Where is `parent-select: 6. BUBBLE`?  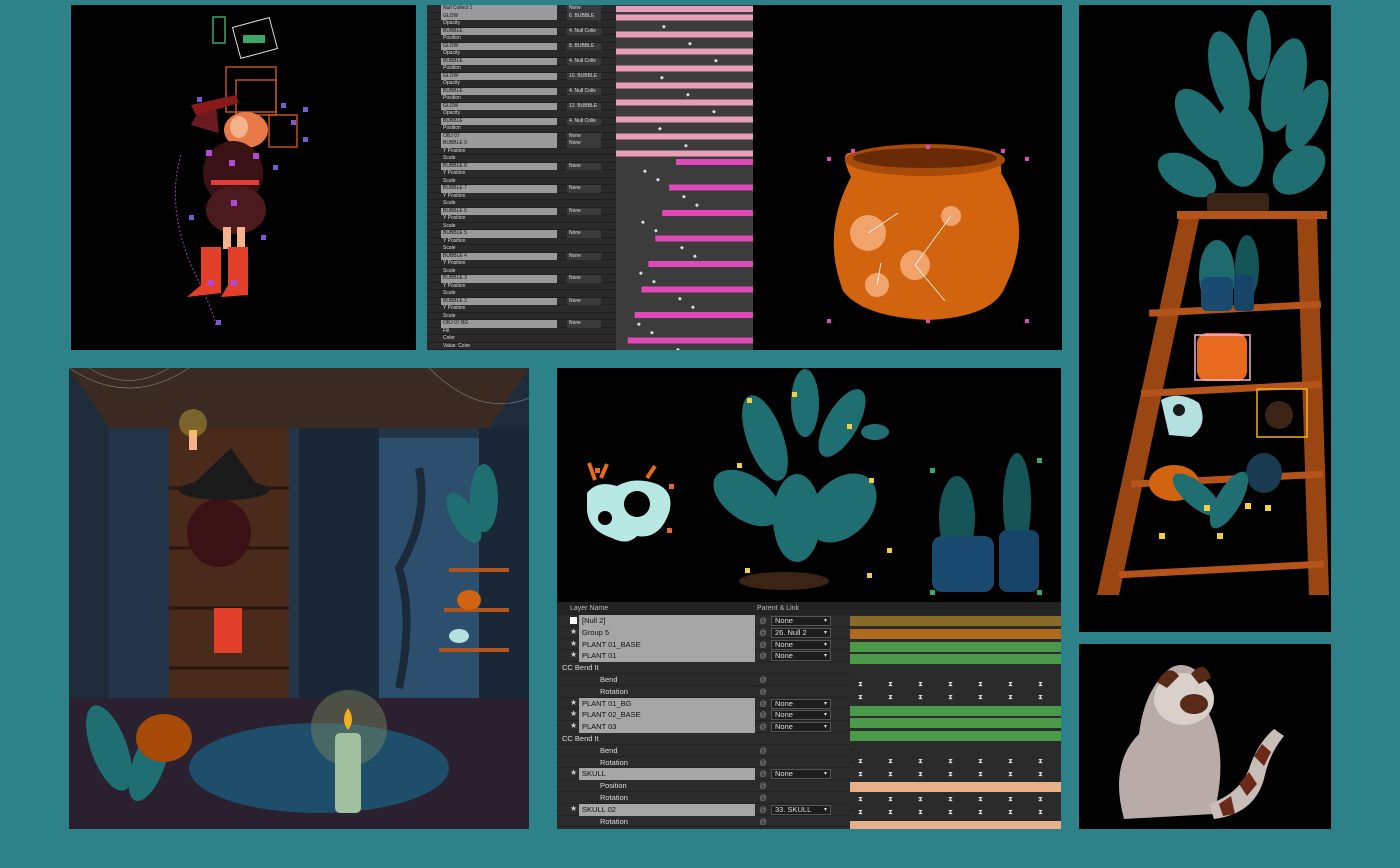 parent-select: 6. BUBBLE is located at coordinates (584, 16).